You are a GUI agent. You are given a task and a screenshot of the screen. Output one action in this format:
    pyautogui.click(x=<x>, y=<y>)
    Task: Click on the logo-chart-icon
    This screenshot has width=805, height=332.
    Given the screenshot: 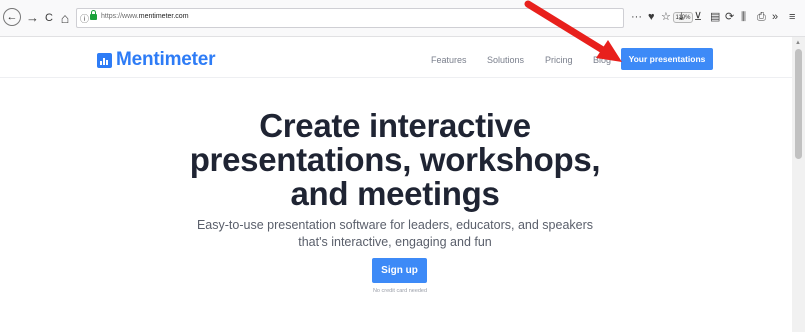 What is the action you would take?
    pyautogui.click(x=104, y=60)
    